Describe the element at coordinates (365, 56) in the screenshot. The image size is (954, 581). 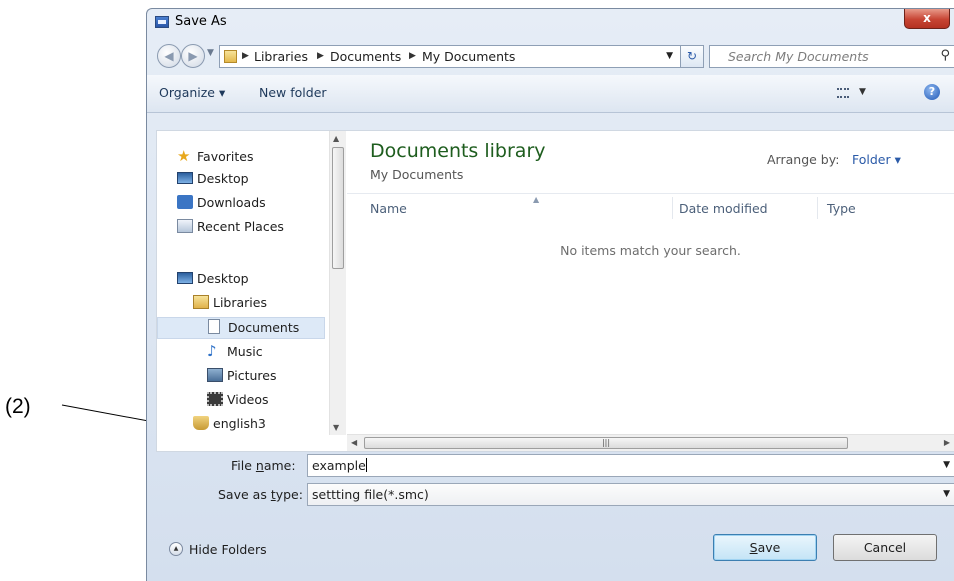
I see `breadcrumb-documents: Documents` at that location.